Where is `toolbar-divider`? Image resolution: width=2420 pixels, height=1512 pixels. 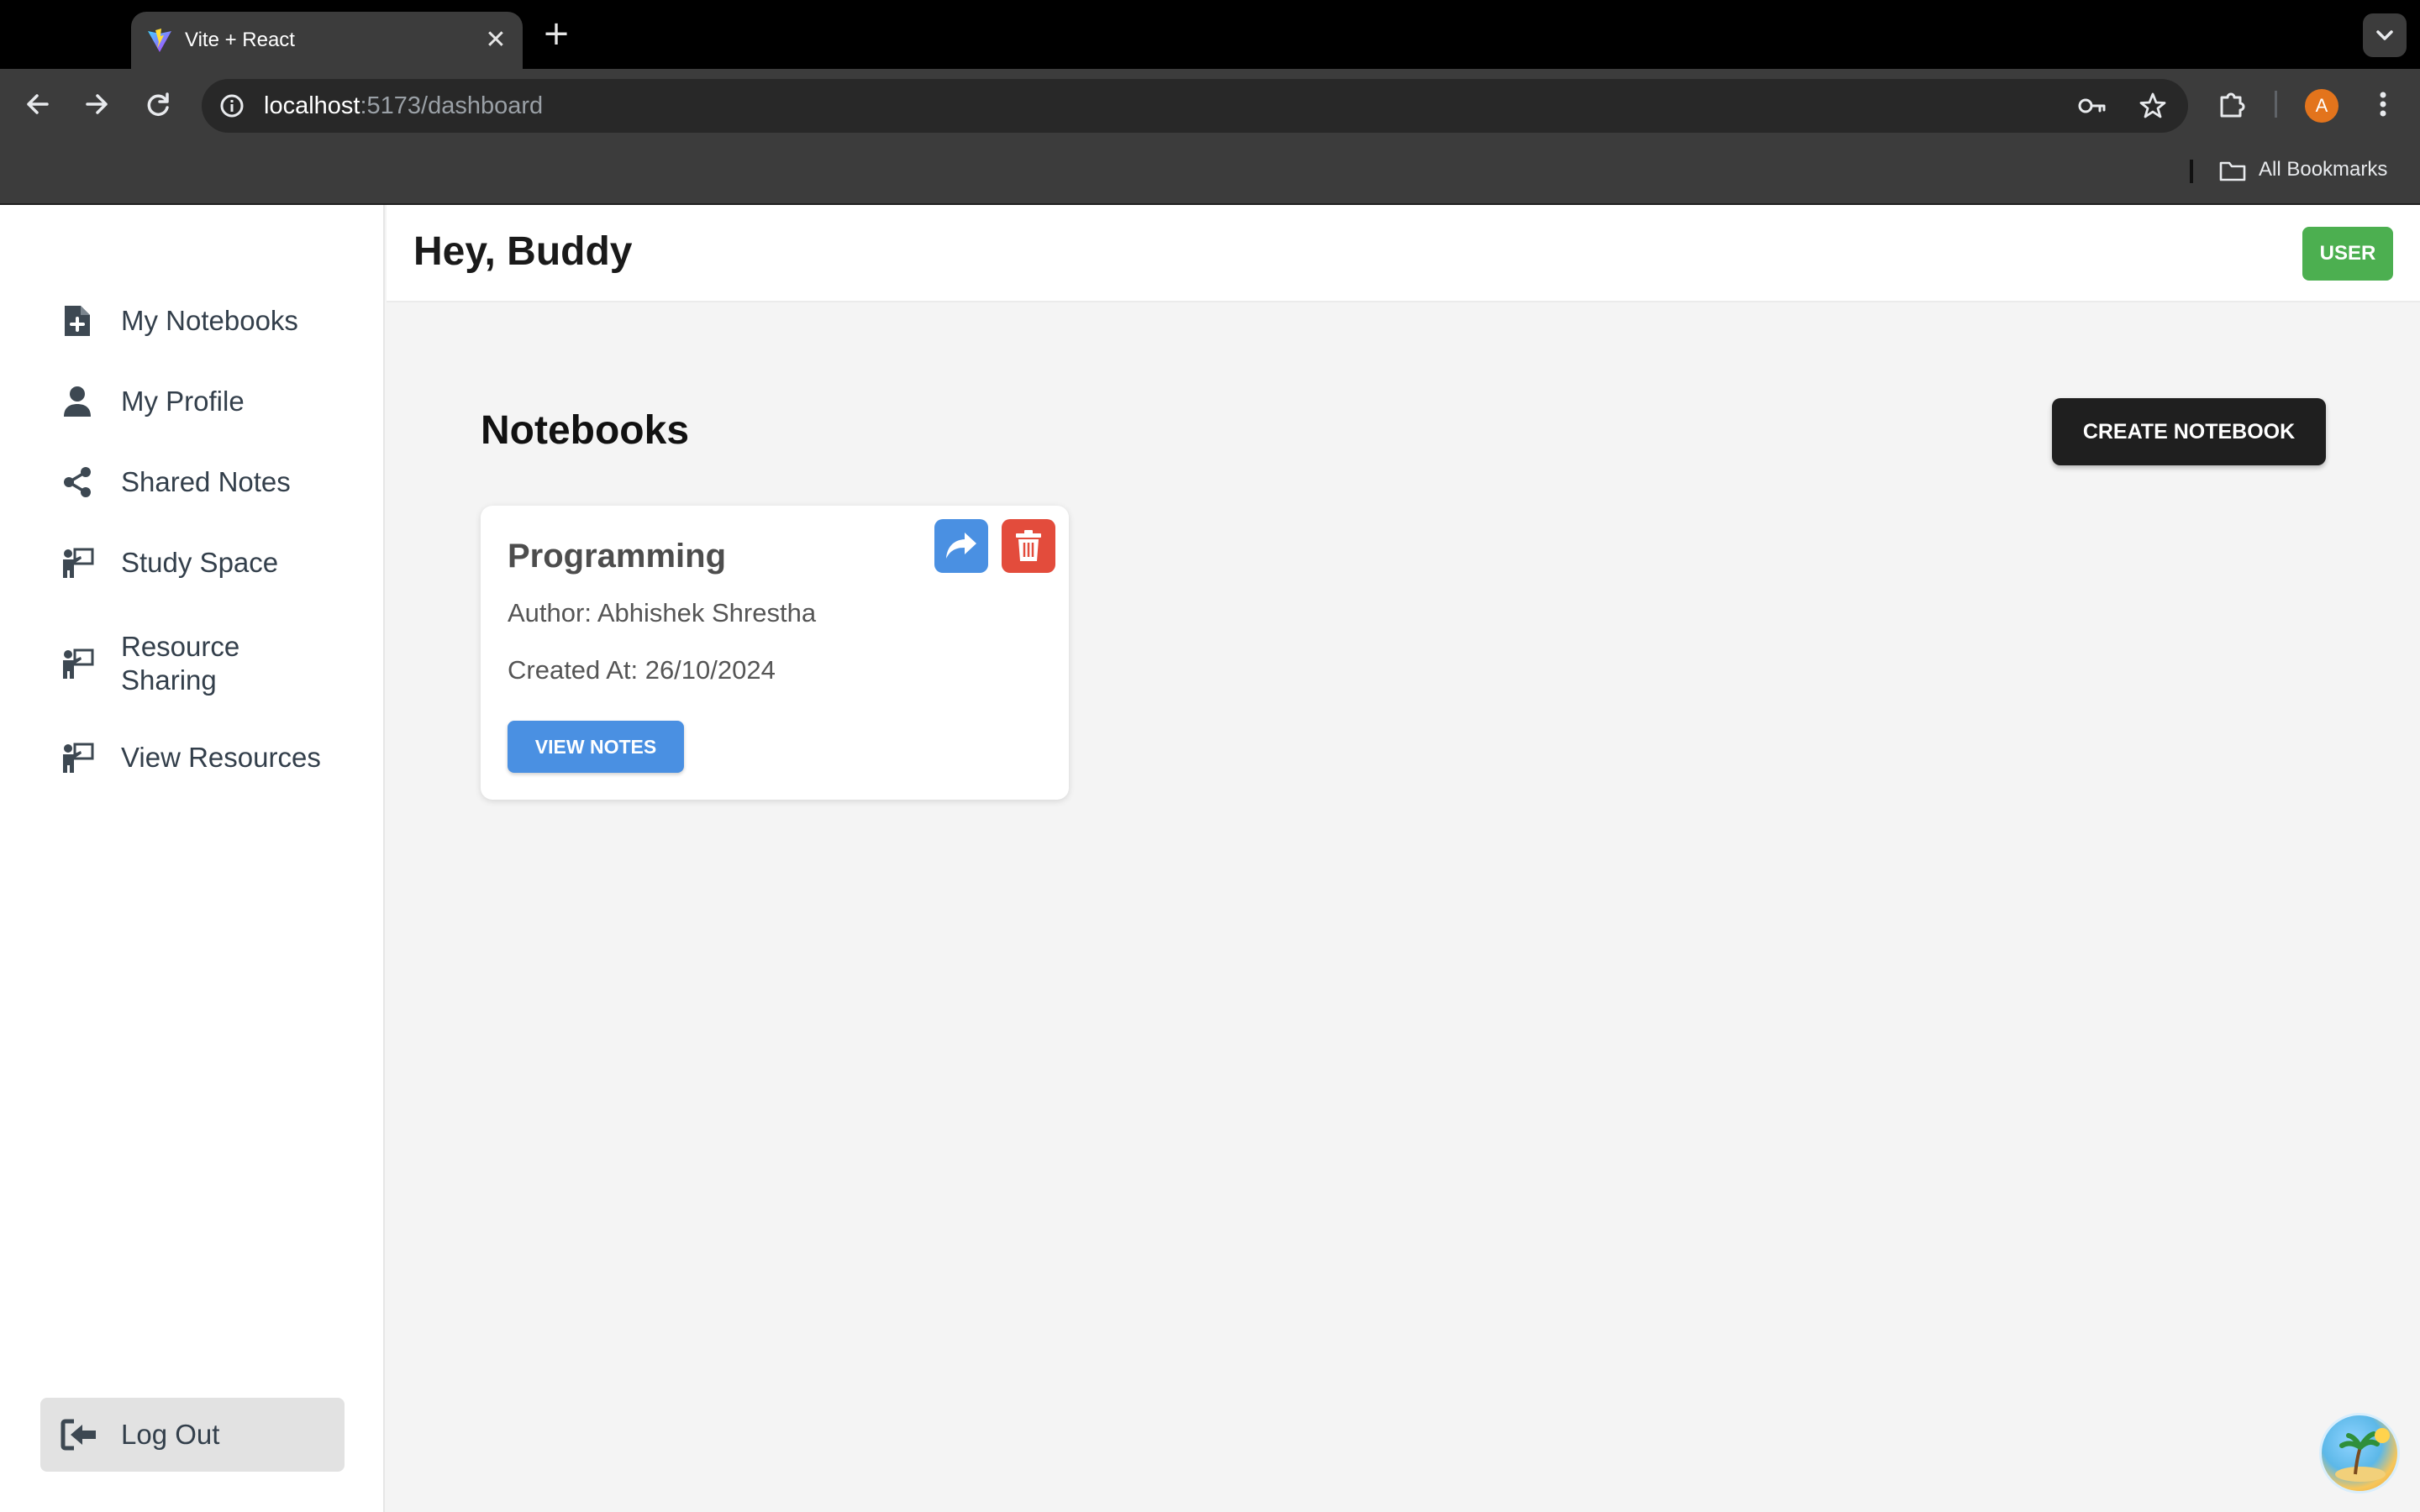
toolbar-divider is located at coordinates (2276, 104).